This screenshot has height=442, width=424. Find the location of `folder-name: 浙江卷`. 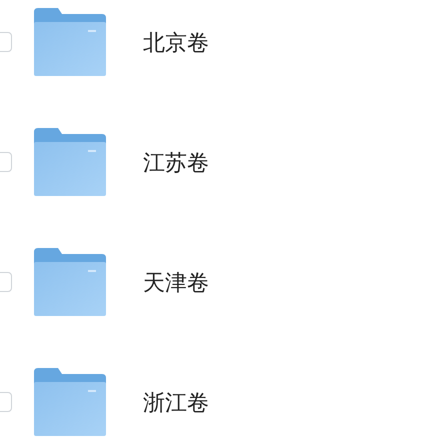

folder-name: 浙江卷 is located at coordinates (176, 404).